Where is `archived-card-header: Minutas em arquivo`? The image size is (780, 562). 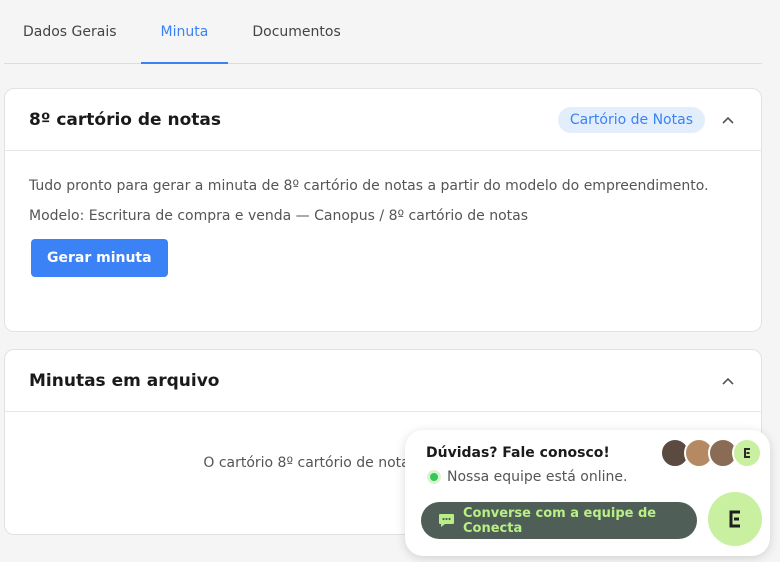
archived-card-header: Minutas em arquivo is located at coordinates (383, 381).